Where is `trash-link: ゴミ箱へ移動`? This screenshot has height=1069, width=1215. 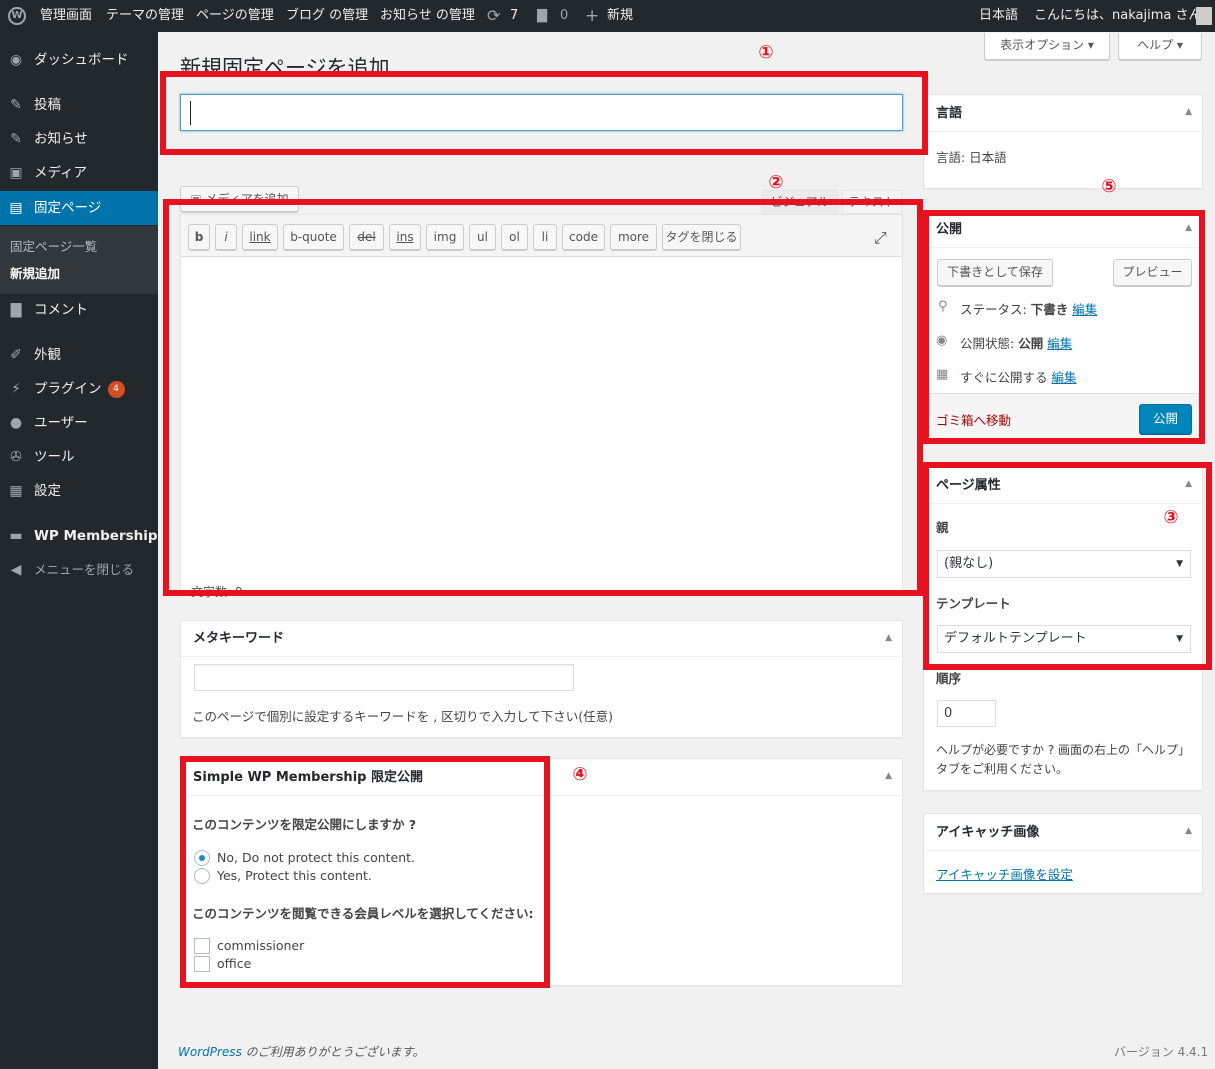
trash-link: ゴミ箱へ移動 is located at coordinates (973, 419).